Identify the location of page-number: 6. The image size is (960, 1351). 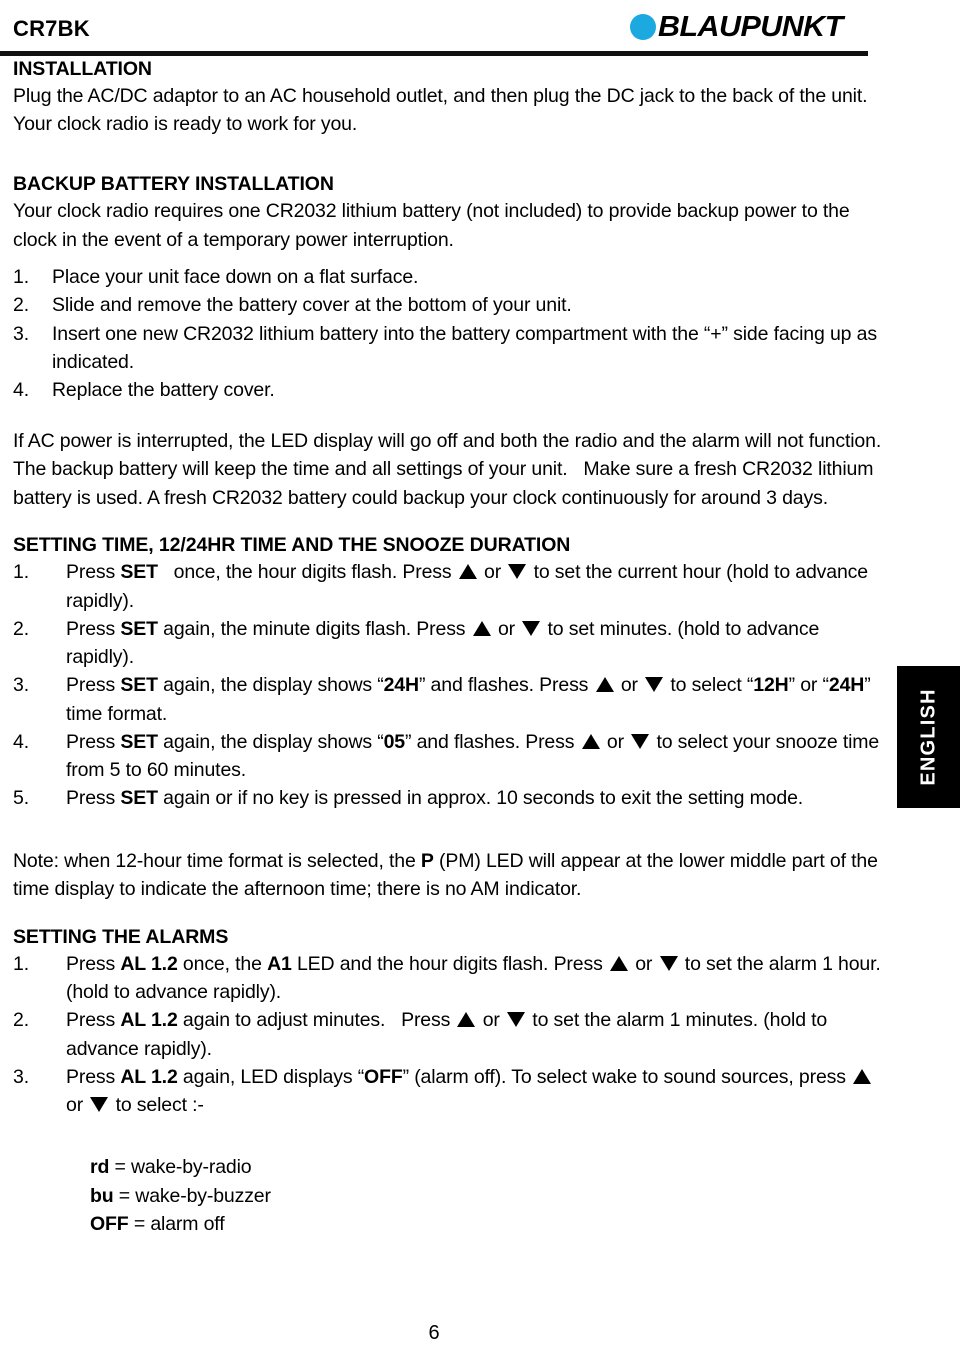
(434, 1333).